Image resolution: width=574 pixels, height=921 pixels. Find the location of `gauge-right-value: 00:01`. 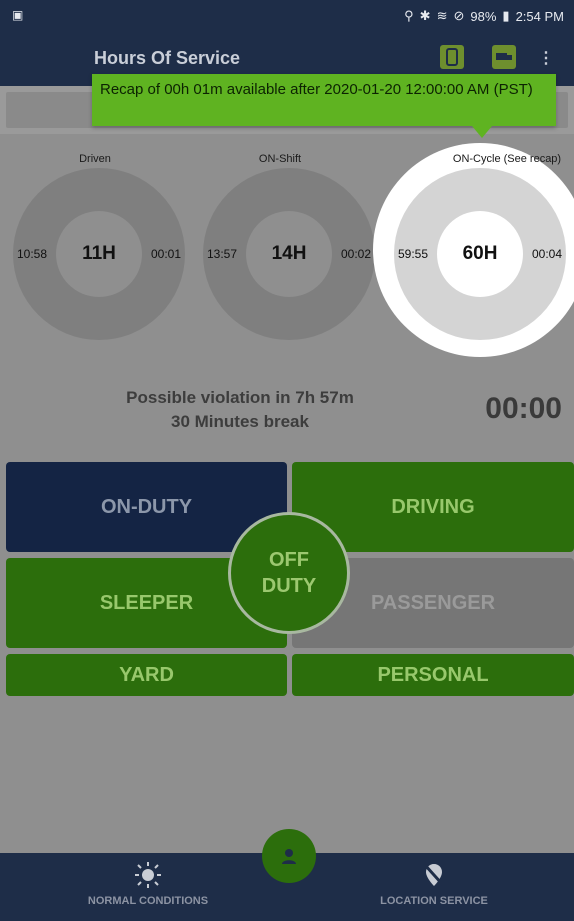

gauge-right-value: 00:01 is located at coordinates (165, 254).